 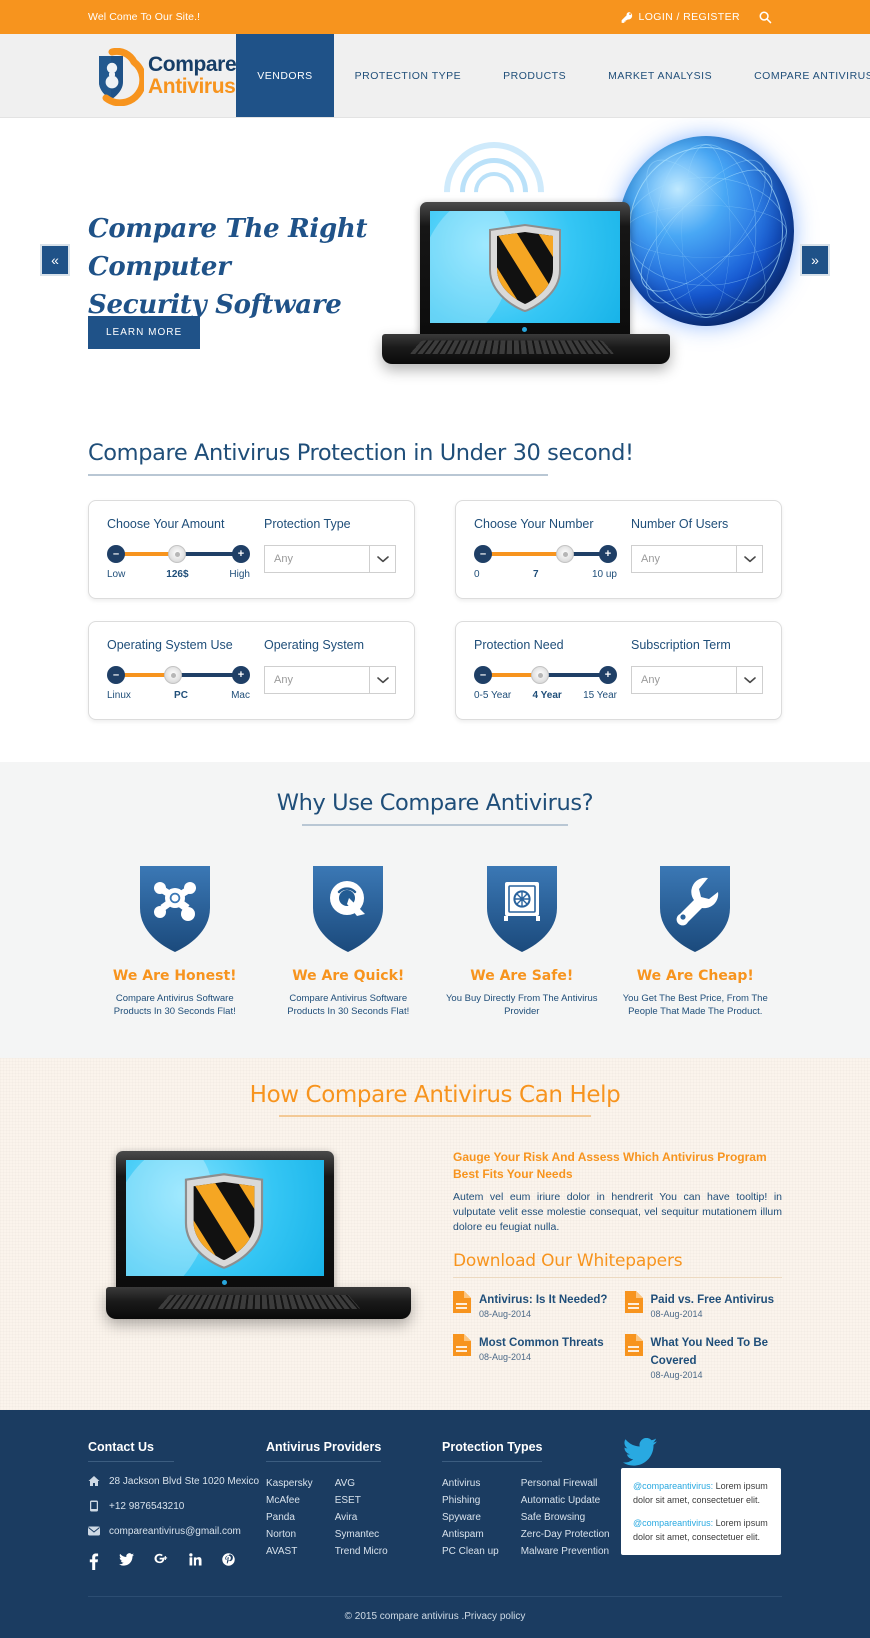 What do you see at coordinates (680, 17) in the screenshot?
I see `login-register-link: LOGIN / REGISTER` at bounding box center [680, 17].